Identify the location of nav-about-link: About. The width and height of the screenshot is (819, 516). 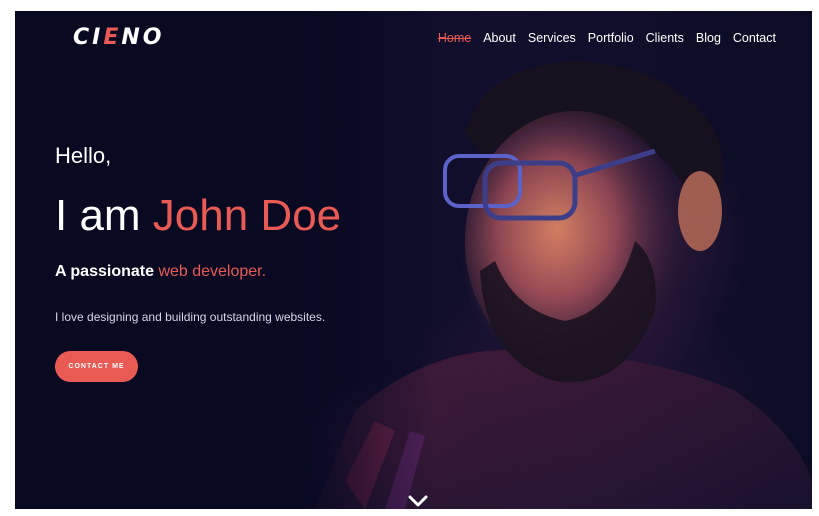
(499, 38).